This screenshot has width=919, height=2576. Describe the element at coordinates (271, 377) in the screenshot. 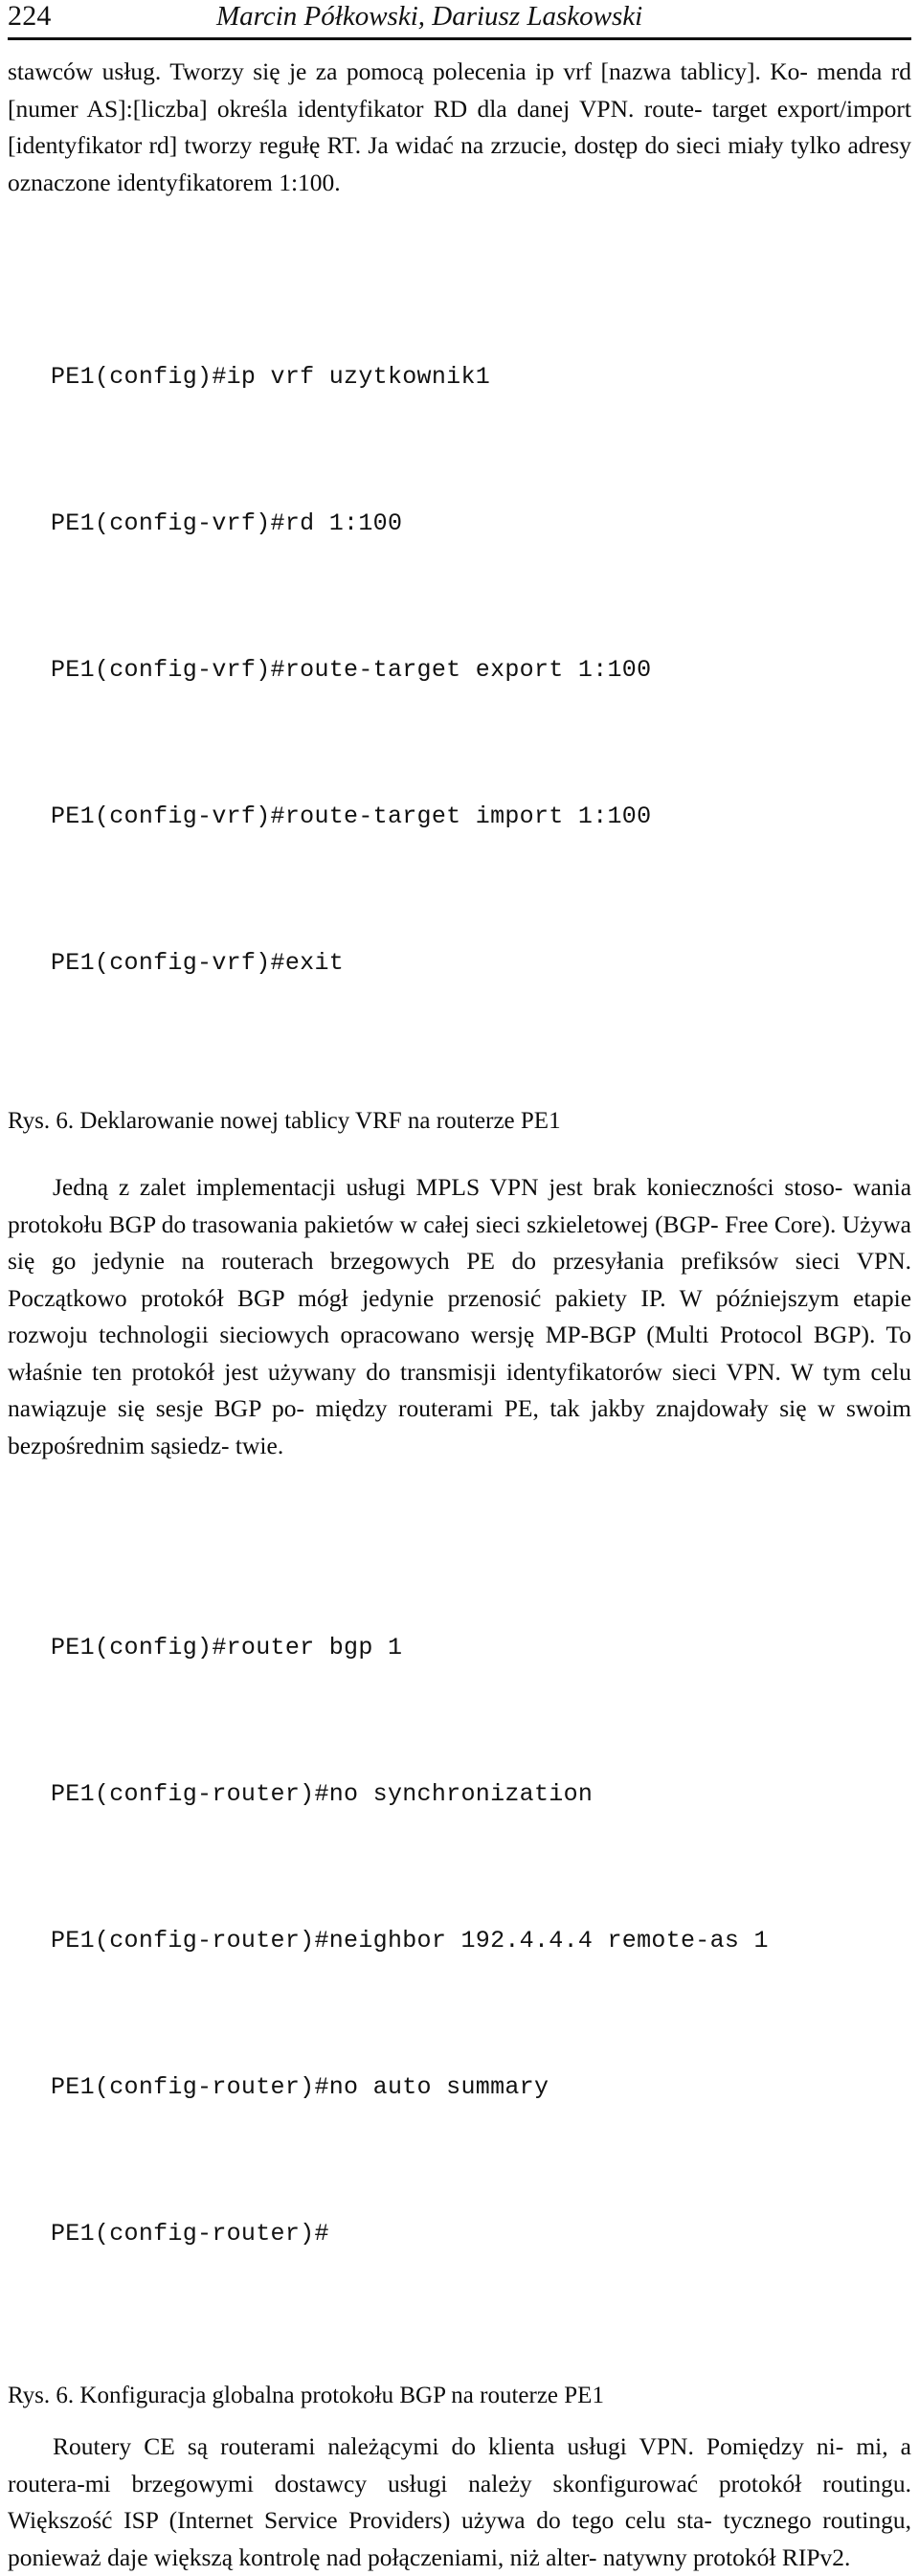

I see `code-line: PE1(config)#ip vrf uzytkownik1` at that location.